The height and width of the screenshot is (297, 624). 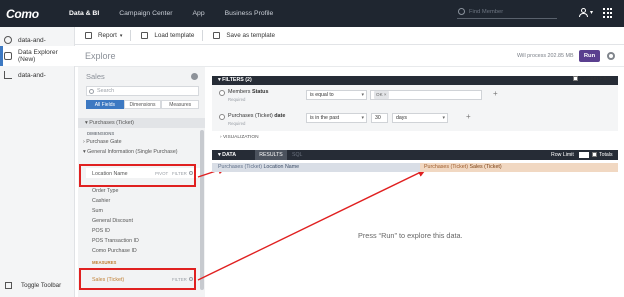 What do you see at coordinates (281, 167) in the screenshot?
I see `column-field-name: Location Name` at bounding box center [281, 167].